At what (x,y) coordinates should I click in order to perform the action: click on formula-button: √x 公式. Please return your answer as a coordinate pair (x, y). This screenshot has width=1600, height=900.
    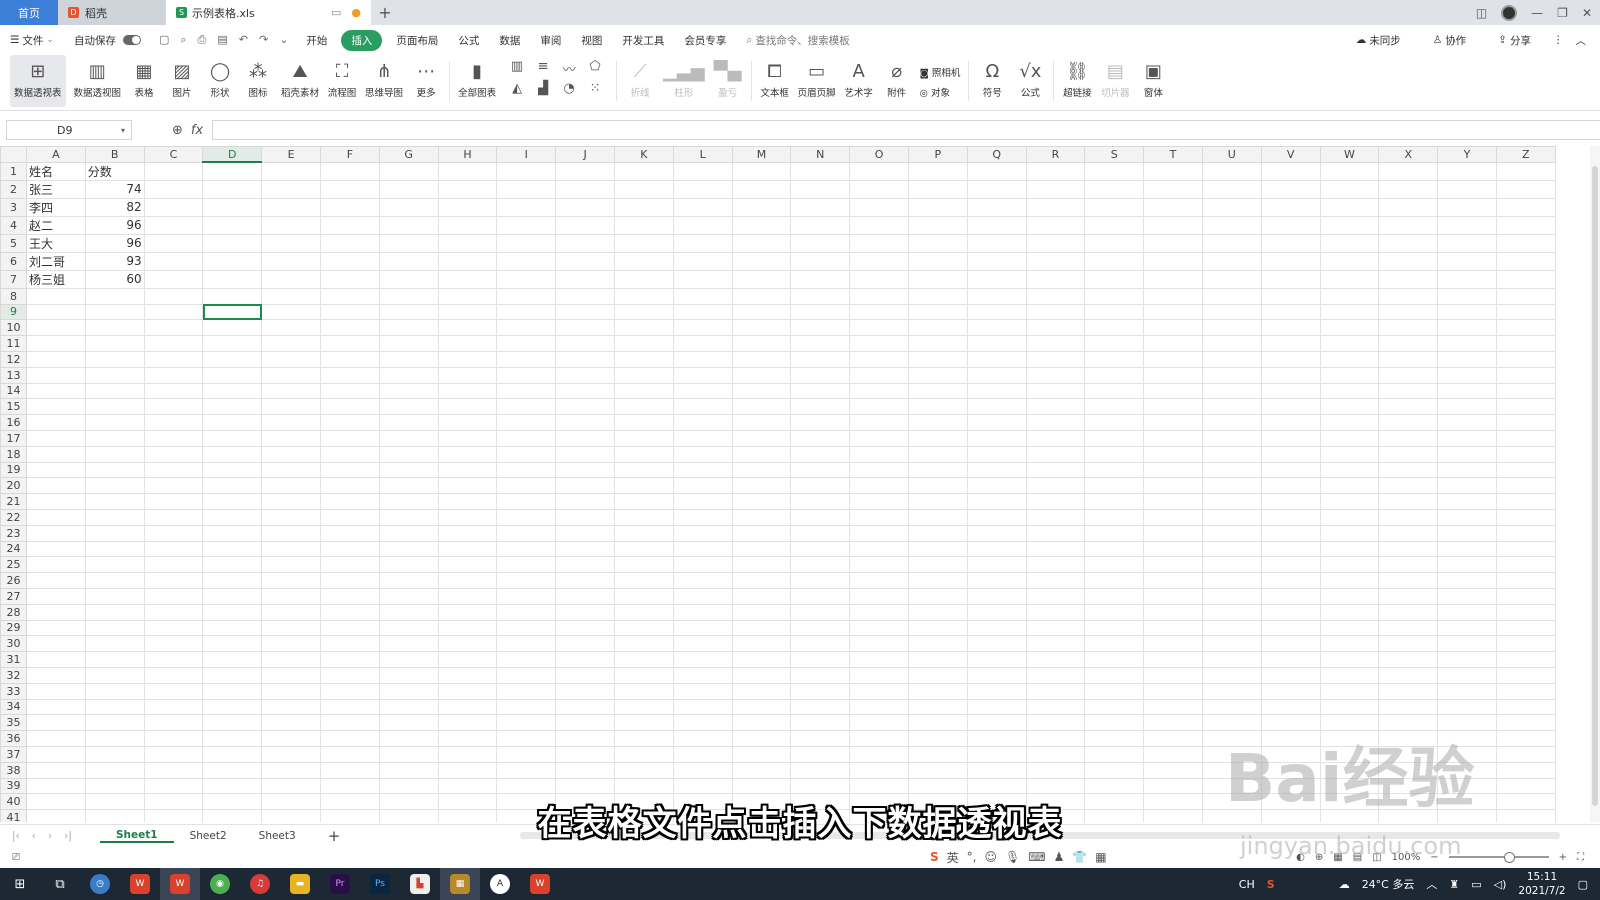
    Looking at the image, I should click on (1030, 81).